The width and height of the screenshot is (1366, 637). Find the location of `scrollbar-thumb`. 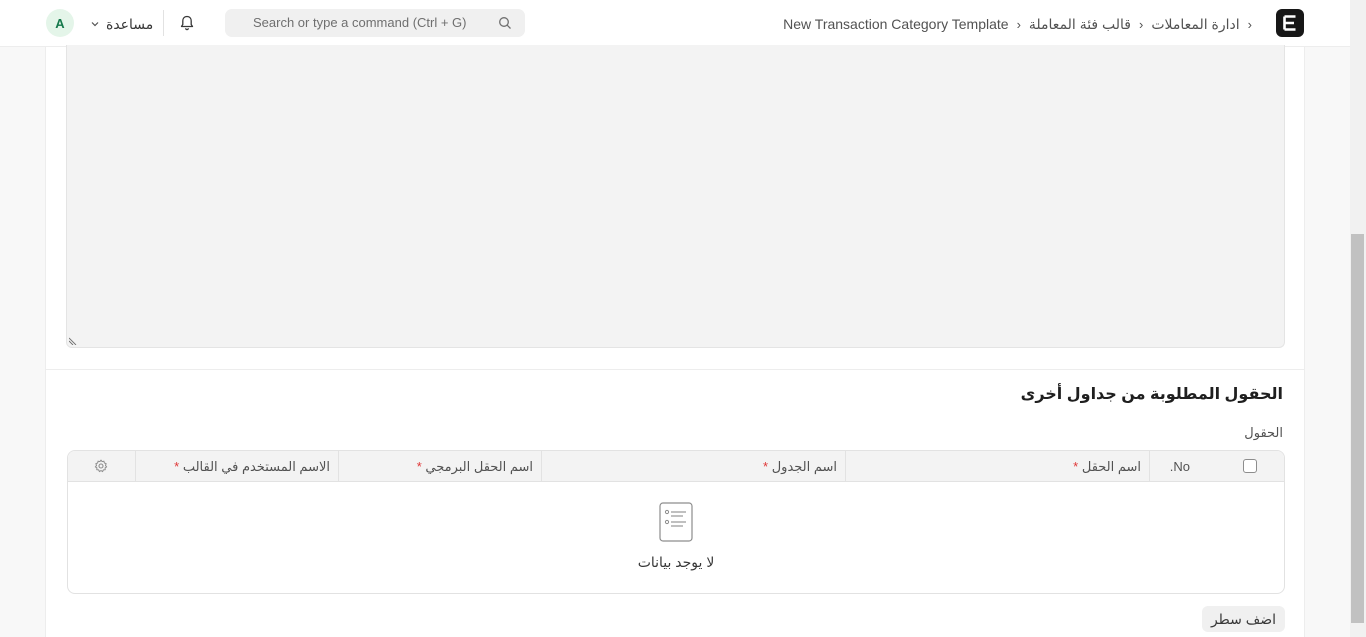

scrollbar-thumb is located at coordinates (1357, 428).